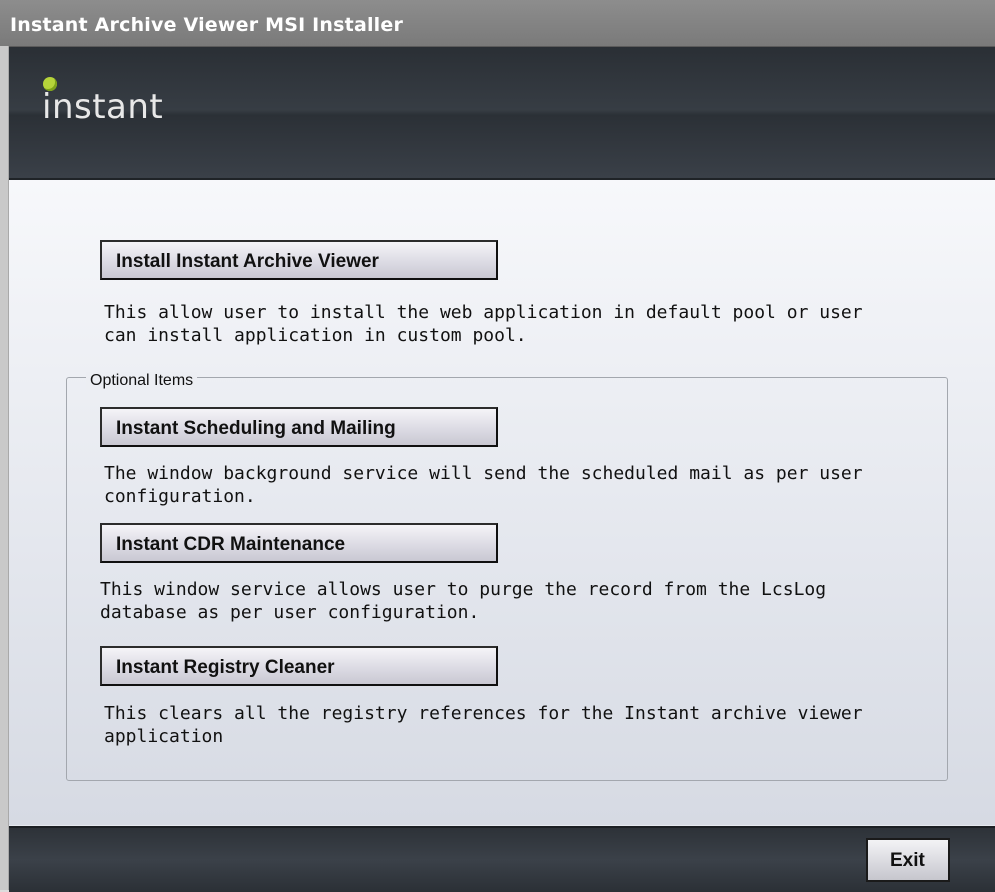  Describe the element at coordinates (225, 667) in the screenshot. I see `registry-cleaner-label: Instant Registry Cleaner` at that location.